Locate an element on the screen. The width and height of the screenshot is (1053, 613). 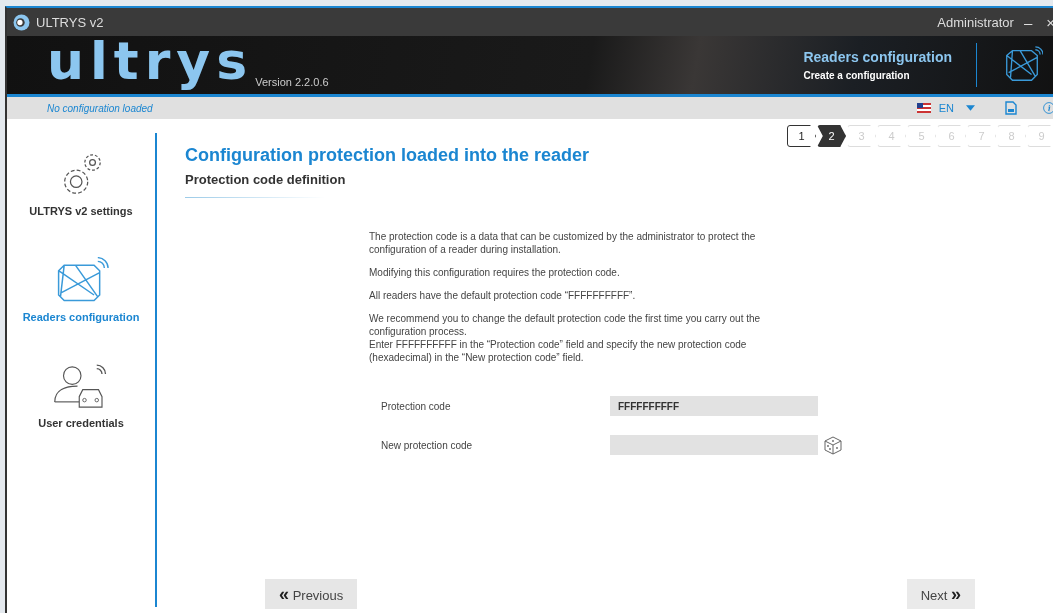
flag-icon is located at coordinates (923, 108).